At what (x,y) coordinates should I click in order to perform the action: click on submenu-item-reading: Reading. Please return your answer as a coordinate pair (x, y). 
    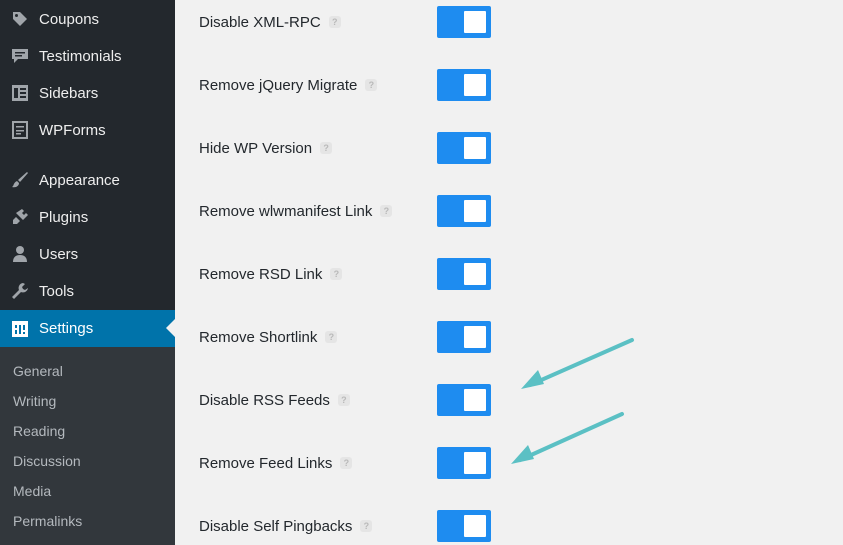
    Looking at the image, I should click on (39, 431).